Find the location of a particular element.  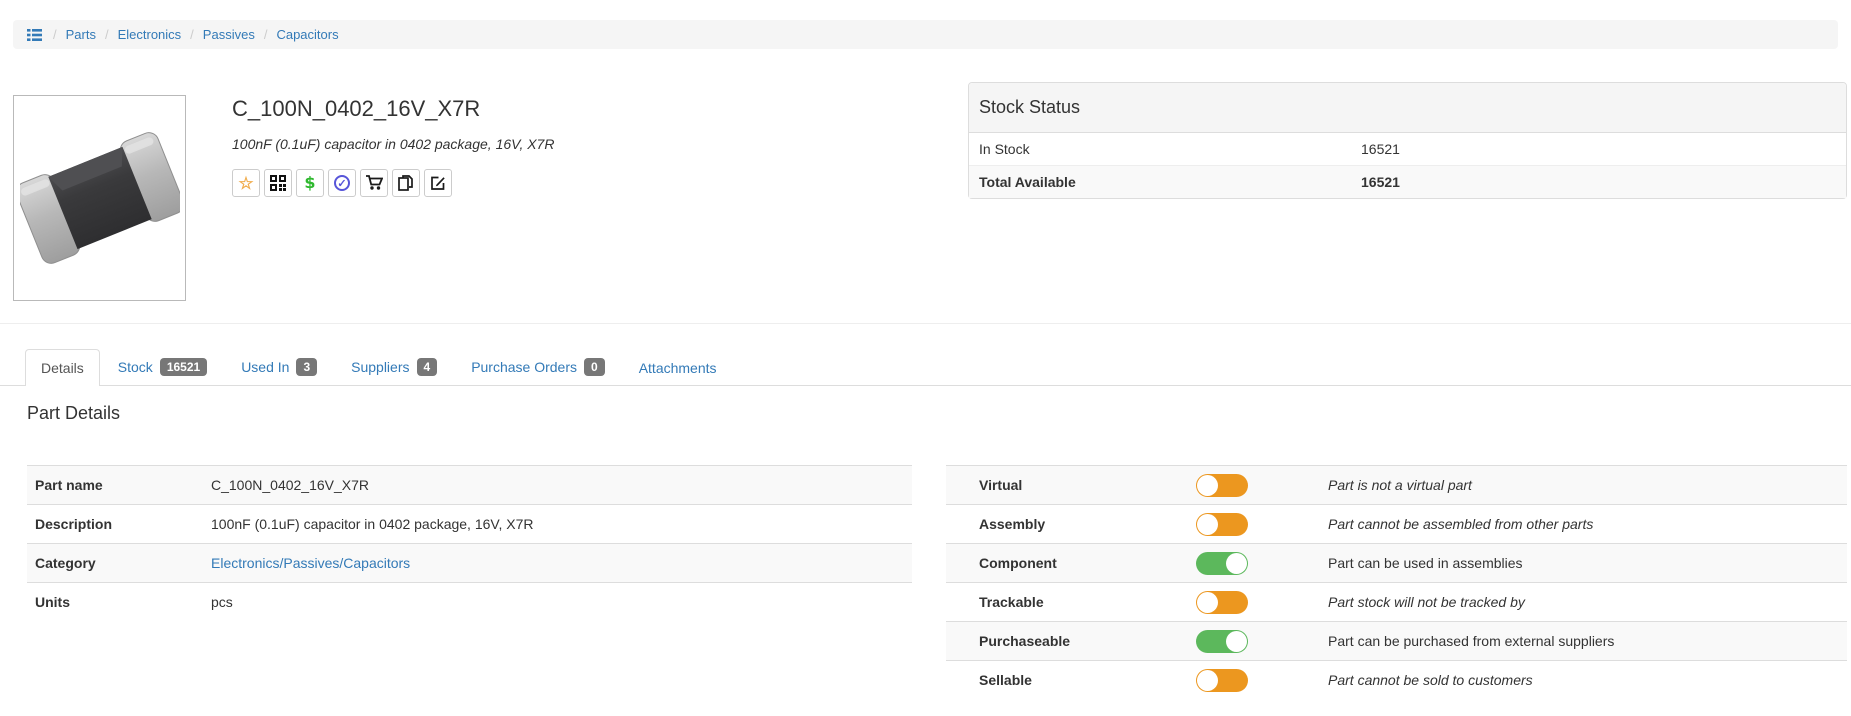

table-row: Part name C_100N_0402_16V_X7R is located at coordinates (469, 485).